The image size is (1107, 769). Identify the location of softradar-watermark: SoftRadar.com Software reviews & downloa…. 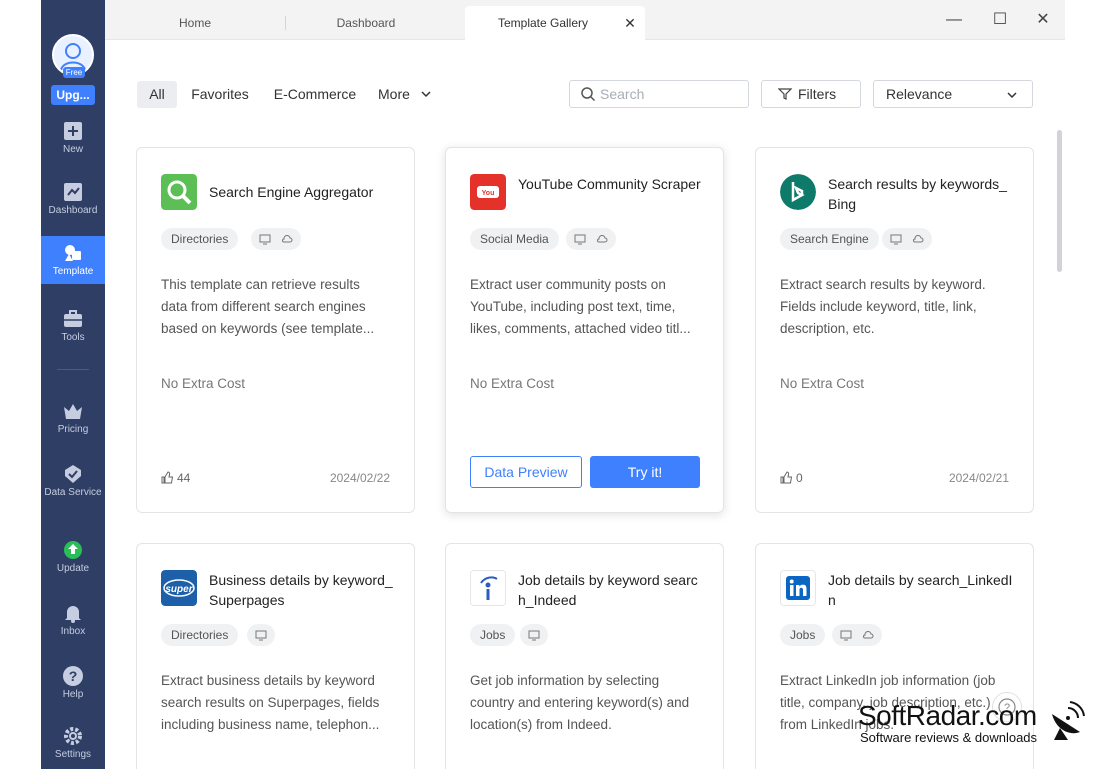
(973, 723).